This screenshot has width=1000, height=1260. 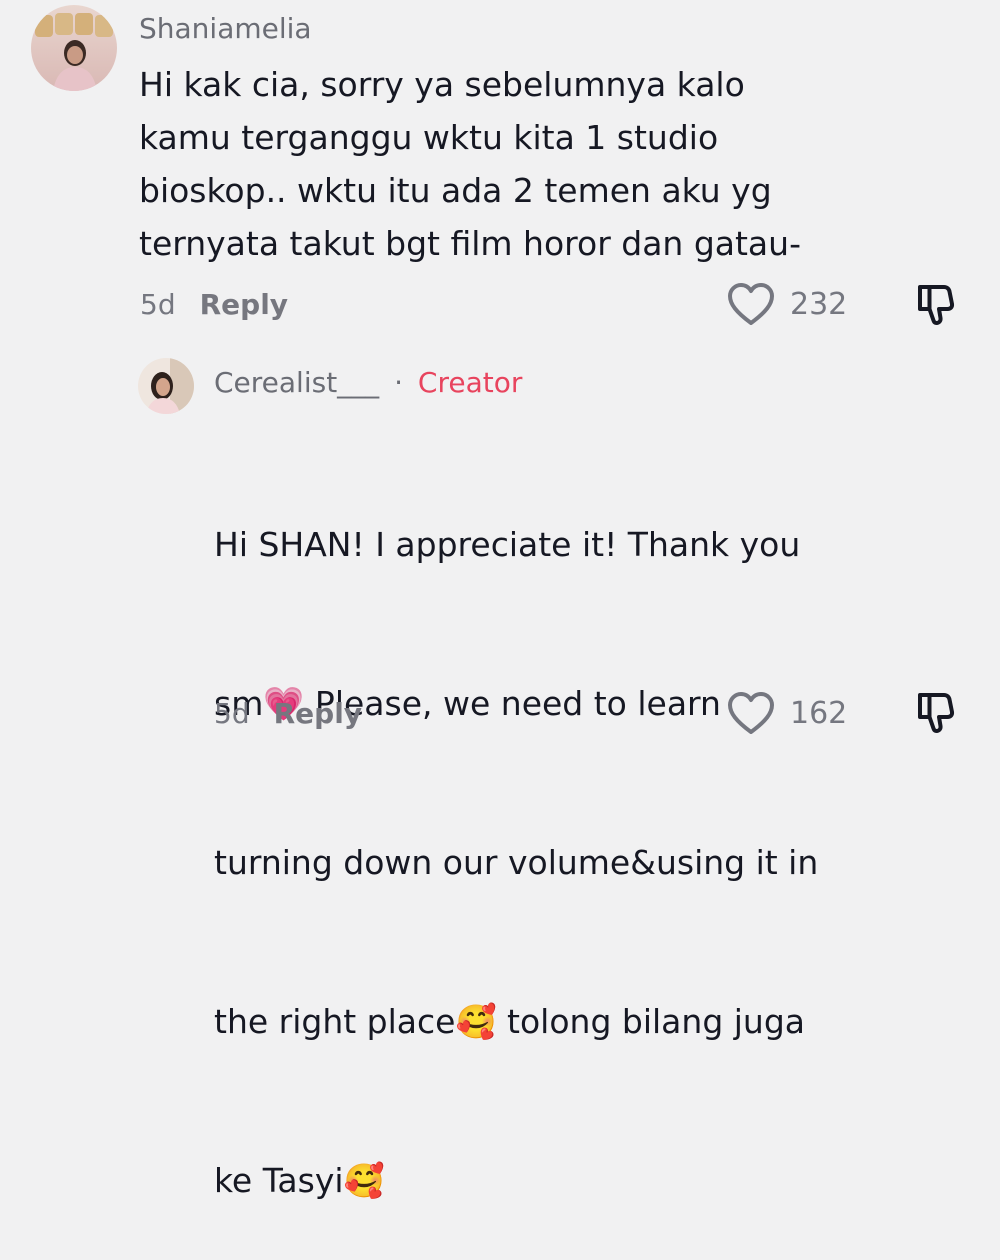 I want to click on comment-reply-button: Reply, so click(x=244, y=304).